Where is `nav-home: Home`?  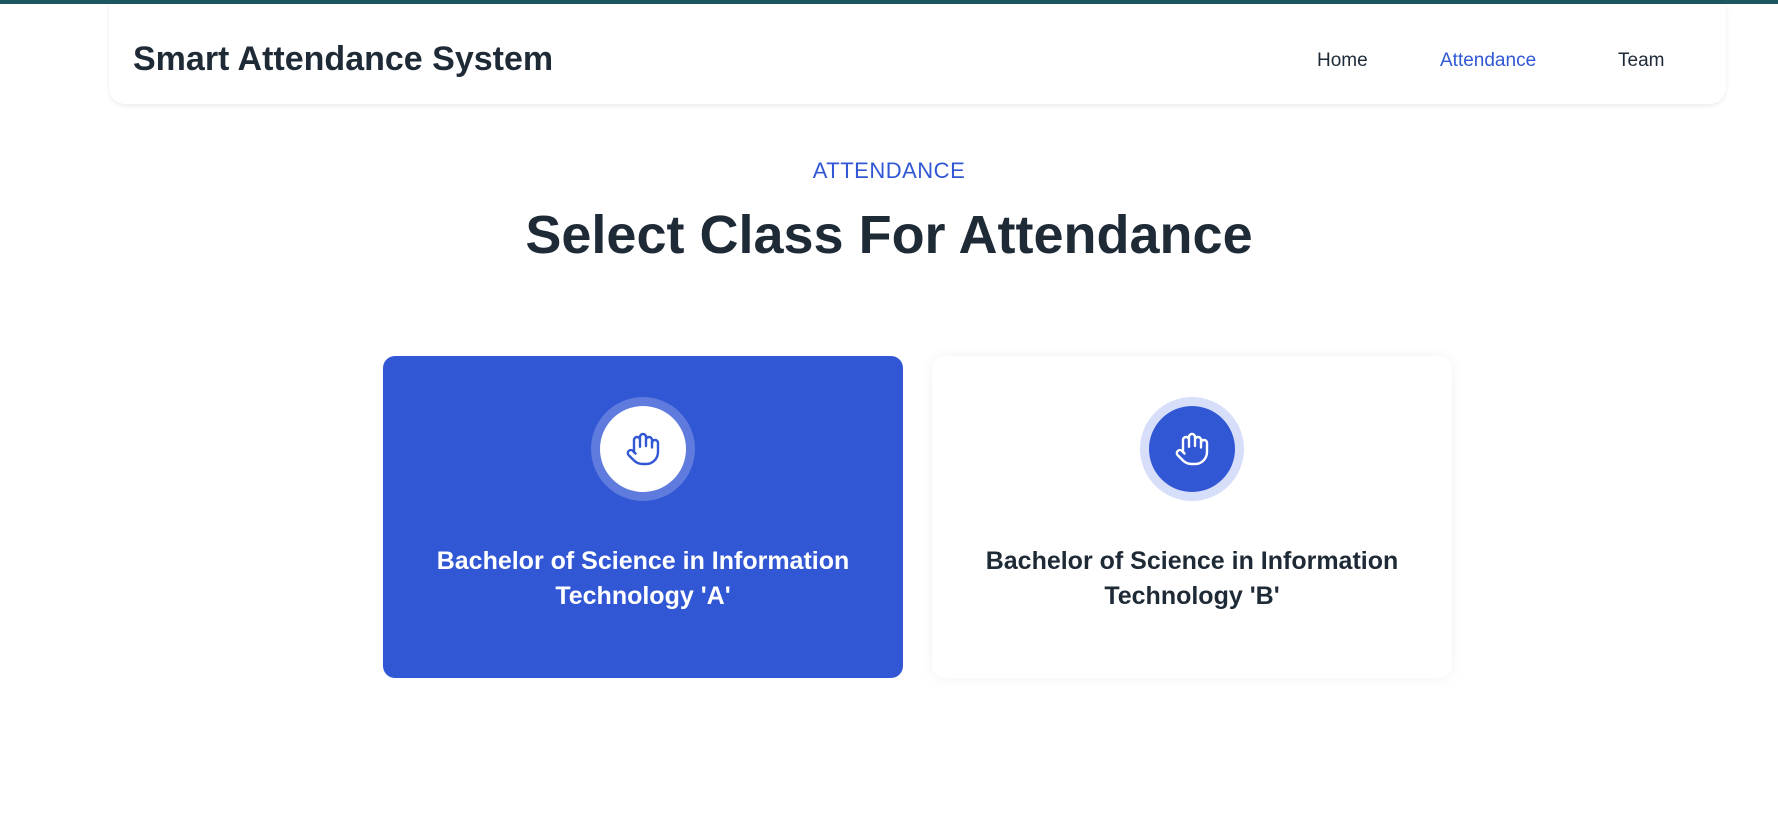 nav-home: Home is located at coordinates (1342, 61).